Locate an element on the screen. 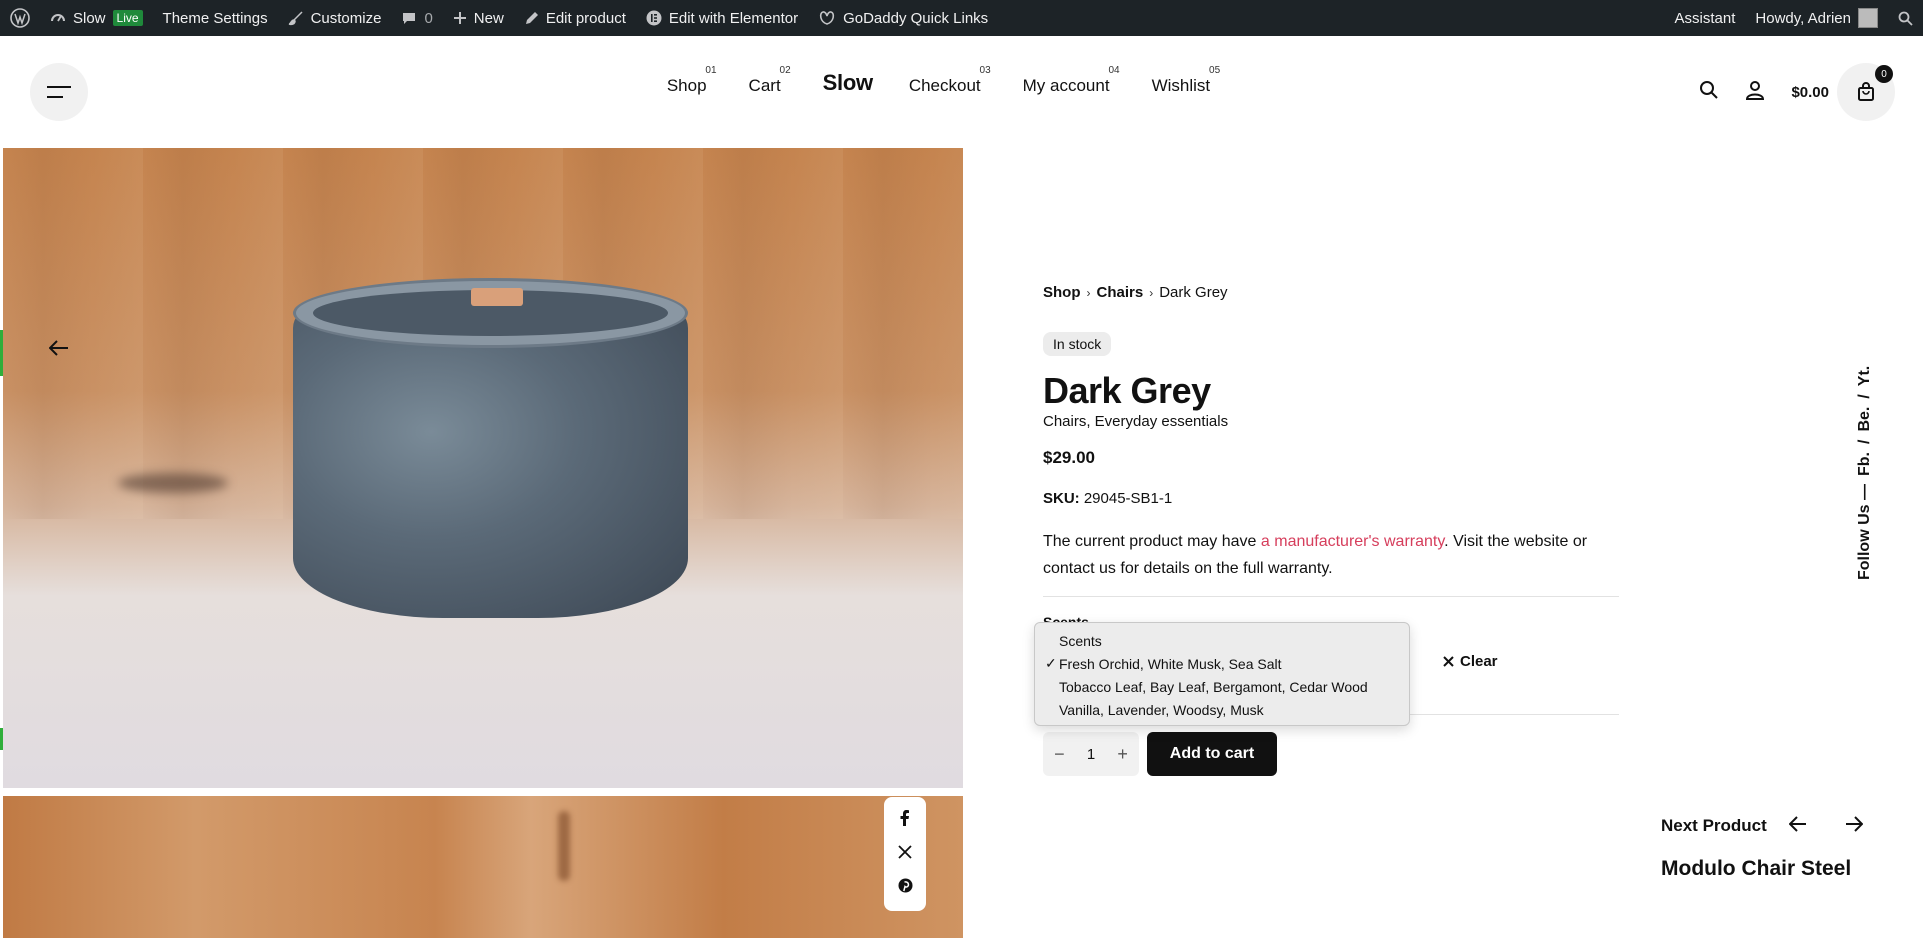 The width and height of the screenshot is (1923, 938). checkmark-icon: ✓ is located at coordinates (1051, 663).